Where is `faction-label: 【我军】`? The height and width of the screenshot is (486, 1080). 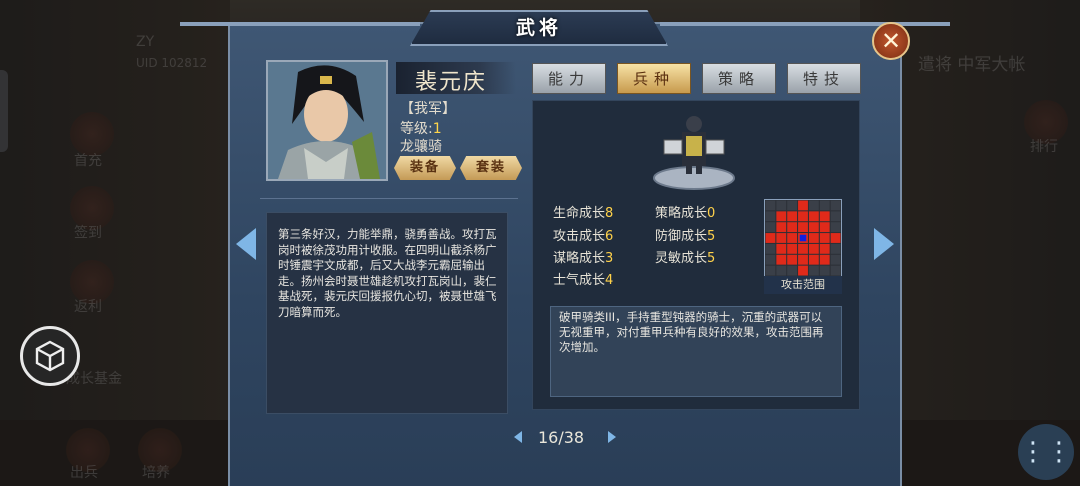 faction-label: 【我军】 is located at coordinates (428, 109).